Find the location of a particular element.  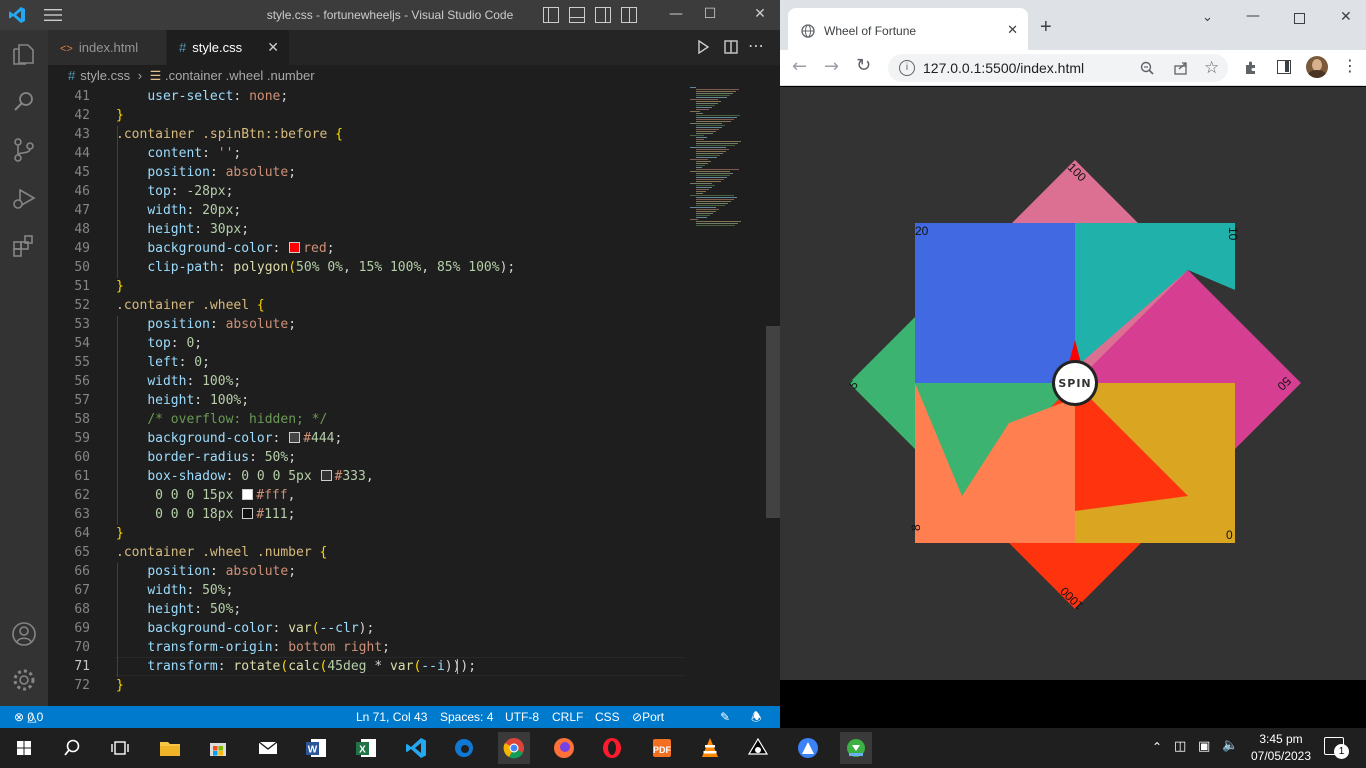

forward-icon: → is located at coordinates (831, 66).